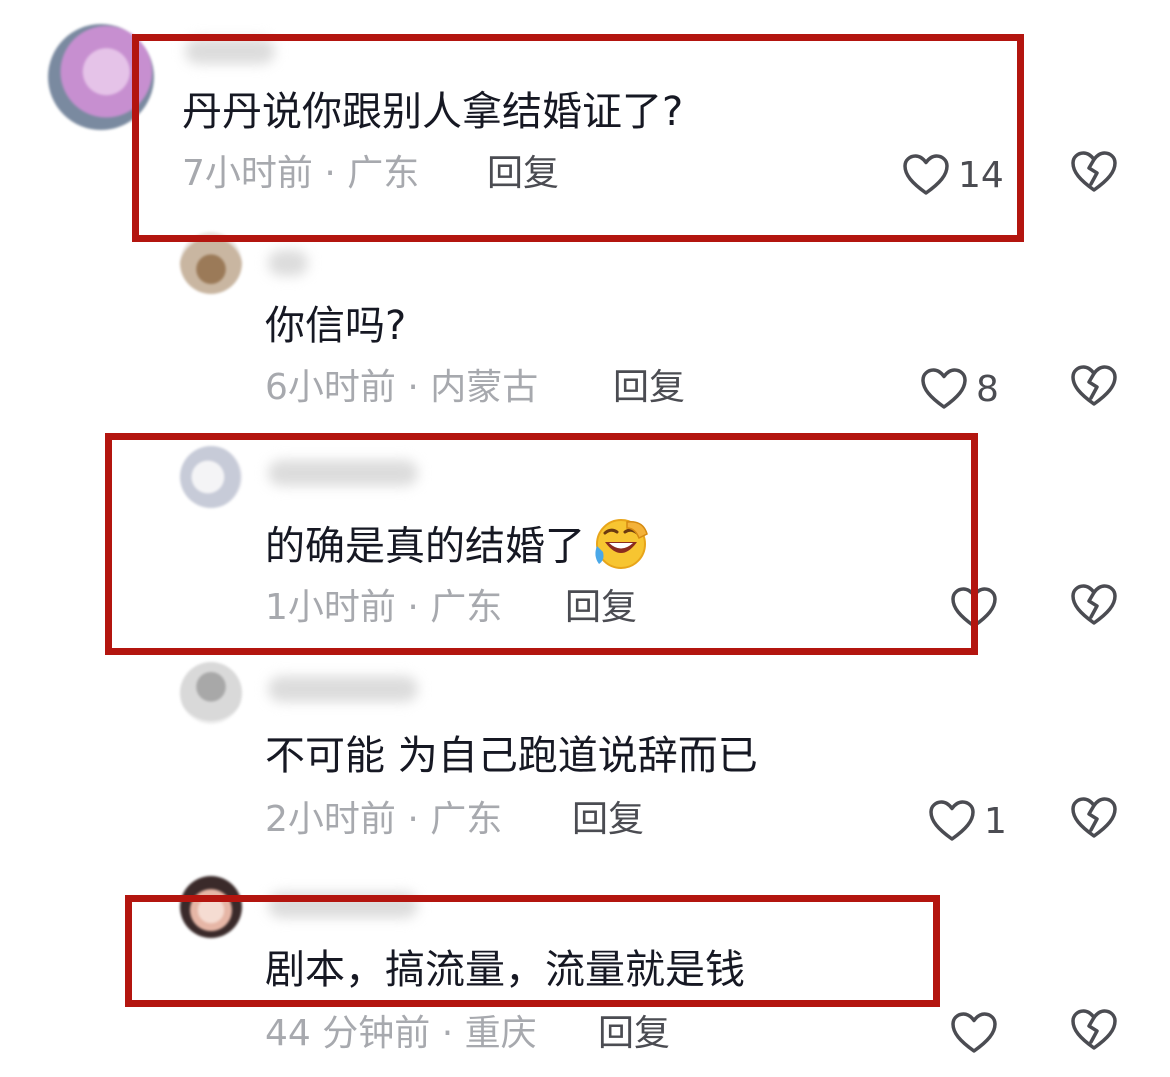 The width and height of the screenshot is (1170, 1077). I want to click on comment-text: 不可能 为自己跑道说辞而已, so click(511, 756).